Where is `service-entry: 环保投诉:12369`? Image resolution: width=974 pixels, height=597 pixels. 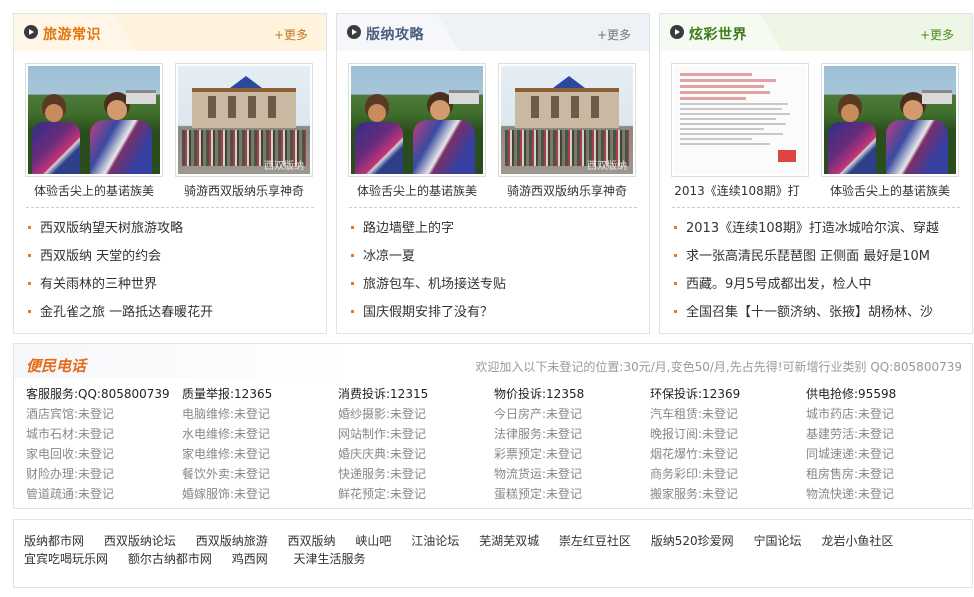
service-entry: 环保投诉:12369 is located at coordinates (728, 394).